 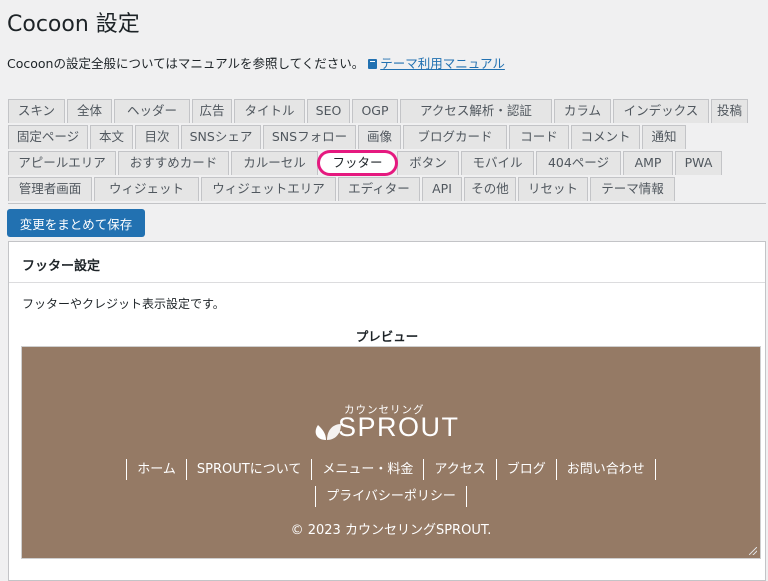 I want to click on panel-divider, so click(x=387, y=282).